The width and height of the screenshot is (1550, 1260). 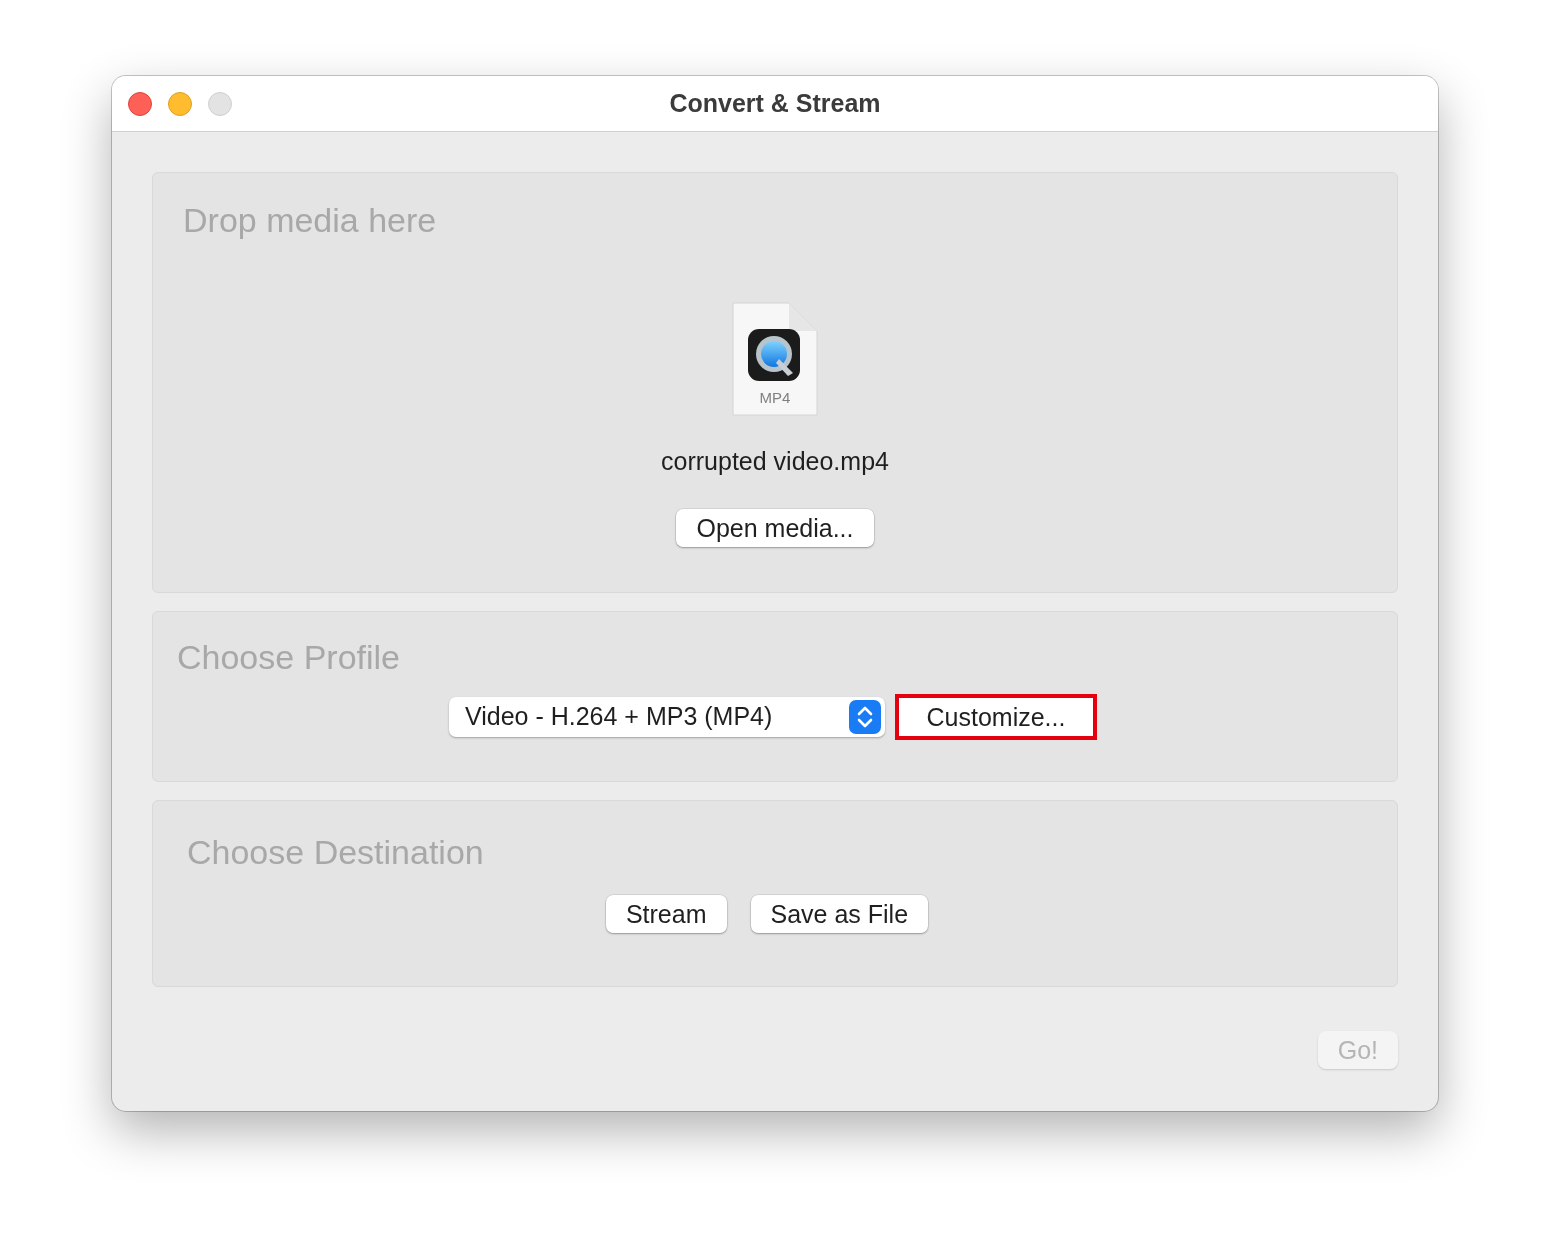 What do you see at coordinates (666, 914) in the screenshot?
I see `destination-button: Stream` at bounding box center [666, 914].